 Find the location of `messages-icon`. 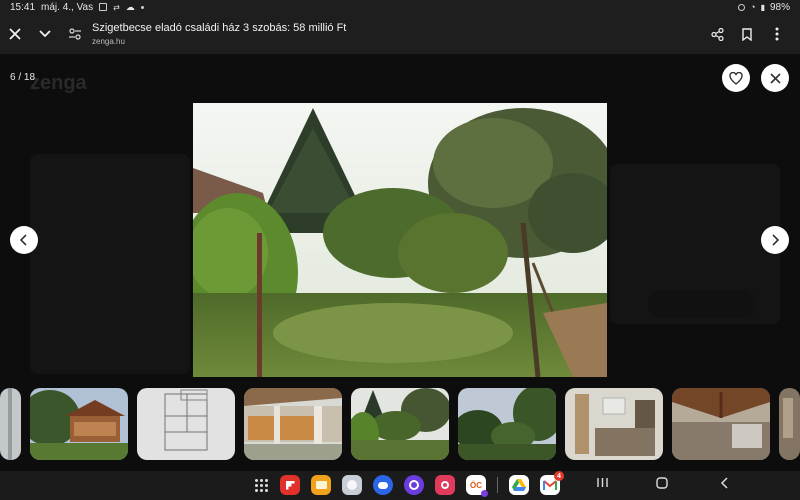

messages-icon is located at coordinates (383, 485).